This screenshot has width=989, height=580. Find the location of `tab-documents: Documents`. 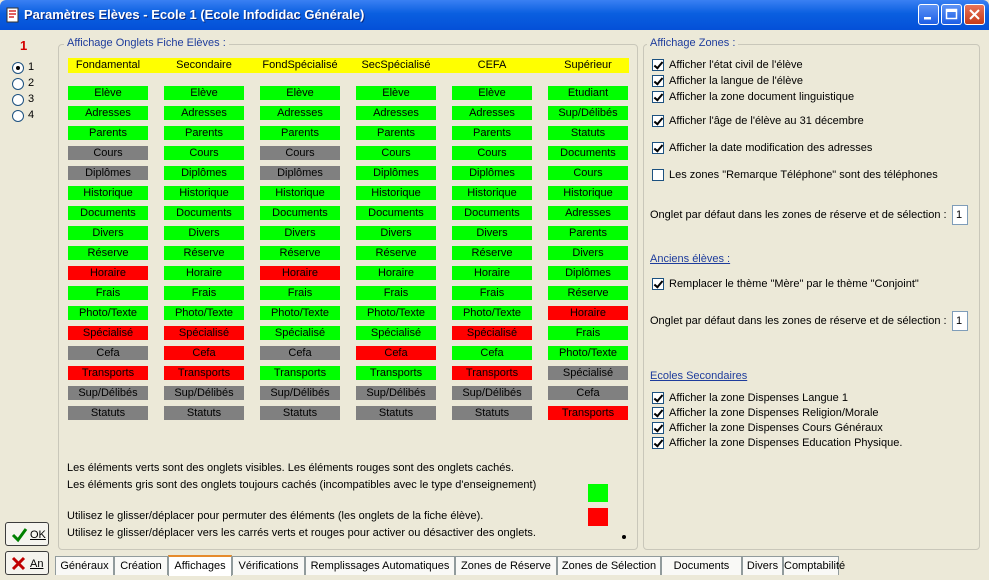

tab-documents: Documents is located at coordinates (701, 565).